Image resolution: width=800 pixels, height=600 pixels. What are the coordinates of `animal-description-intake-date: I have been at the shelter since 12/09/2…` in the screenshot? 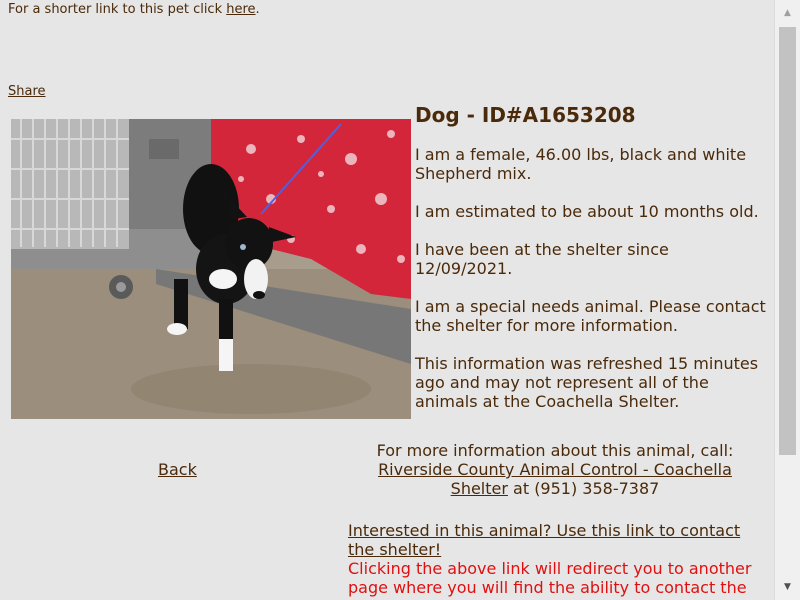 It's located at (542, 259).